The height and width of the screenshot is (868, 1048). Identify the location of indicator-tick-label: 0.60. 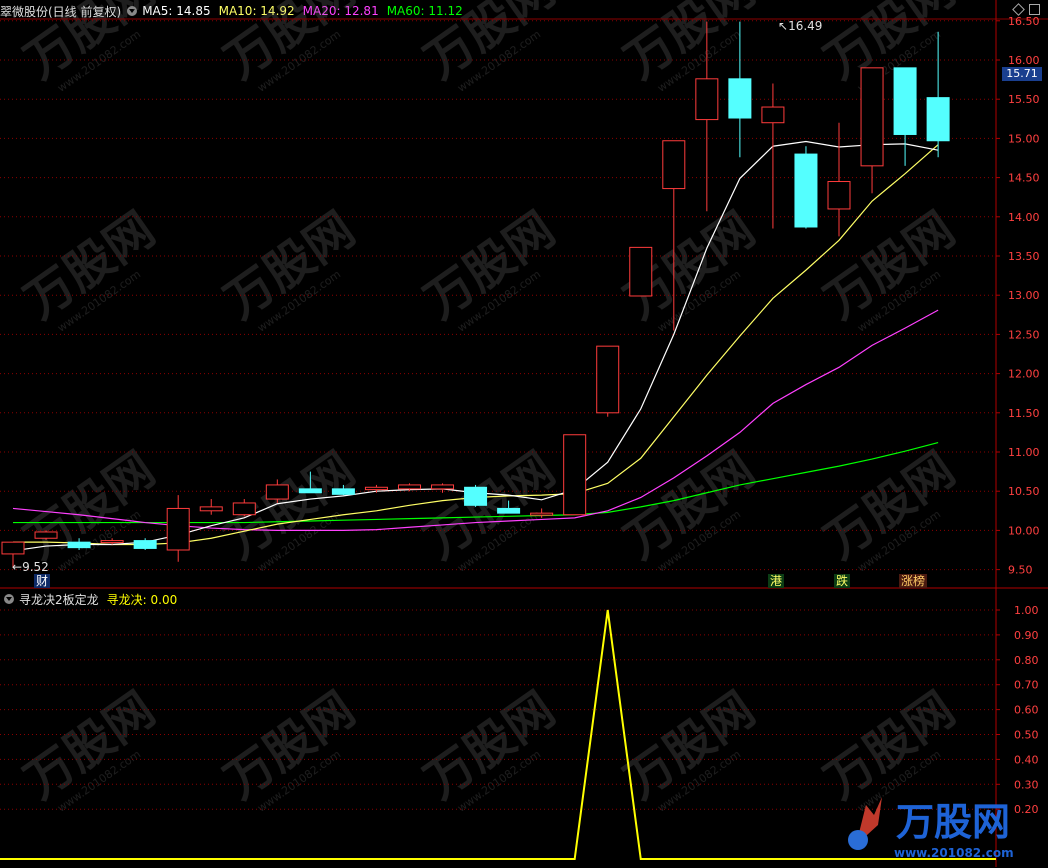
(1026, 710).